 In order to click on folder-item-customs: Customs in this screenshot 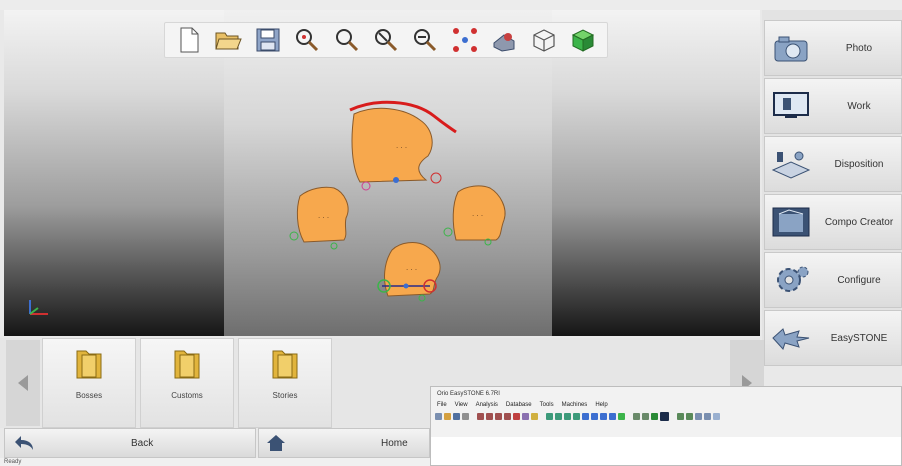, I will do `click(187, 383)`.